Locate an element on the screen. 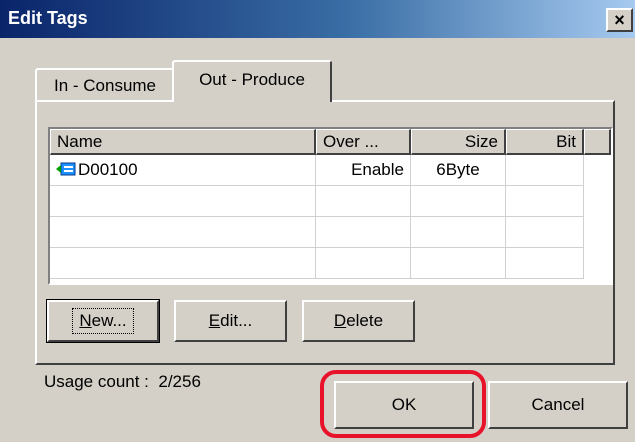 The height and width of the screenshot is (442, 635). column-header-name: Name is located at coordinates (183, 142).